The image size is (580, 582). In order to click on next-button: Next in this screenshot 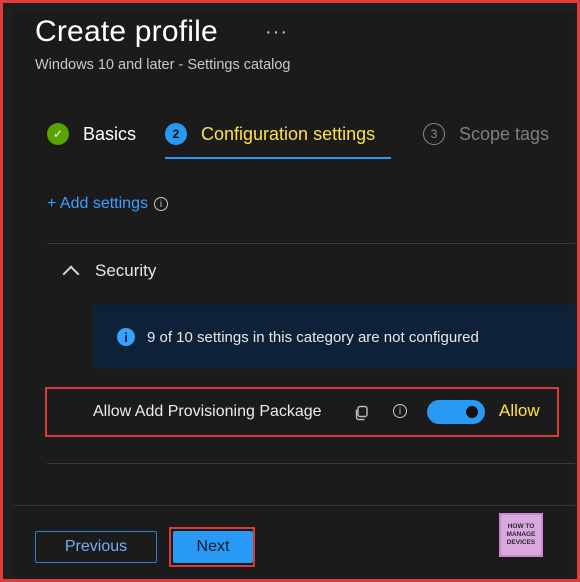, I will do `click(213, 547)`.